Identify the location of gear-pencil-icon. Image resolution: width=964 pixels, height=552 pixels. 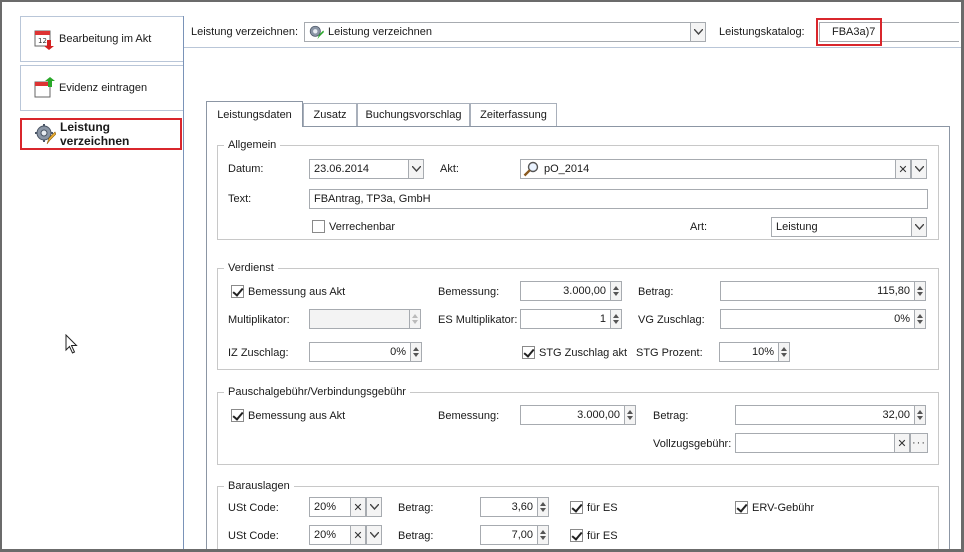
(316, 32).